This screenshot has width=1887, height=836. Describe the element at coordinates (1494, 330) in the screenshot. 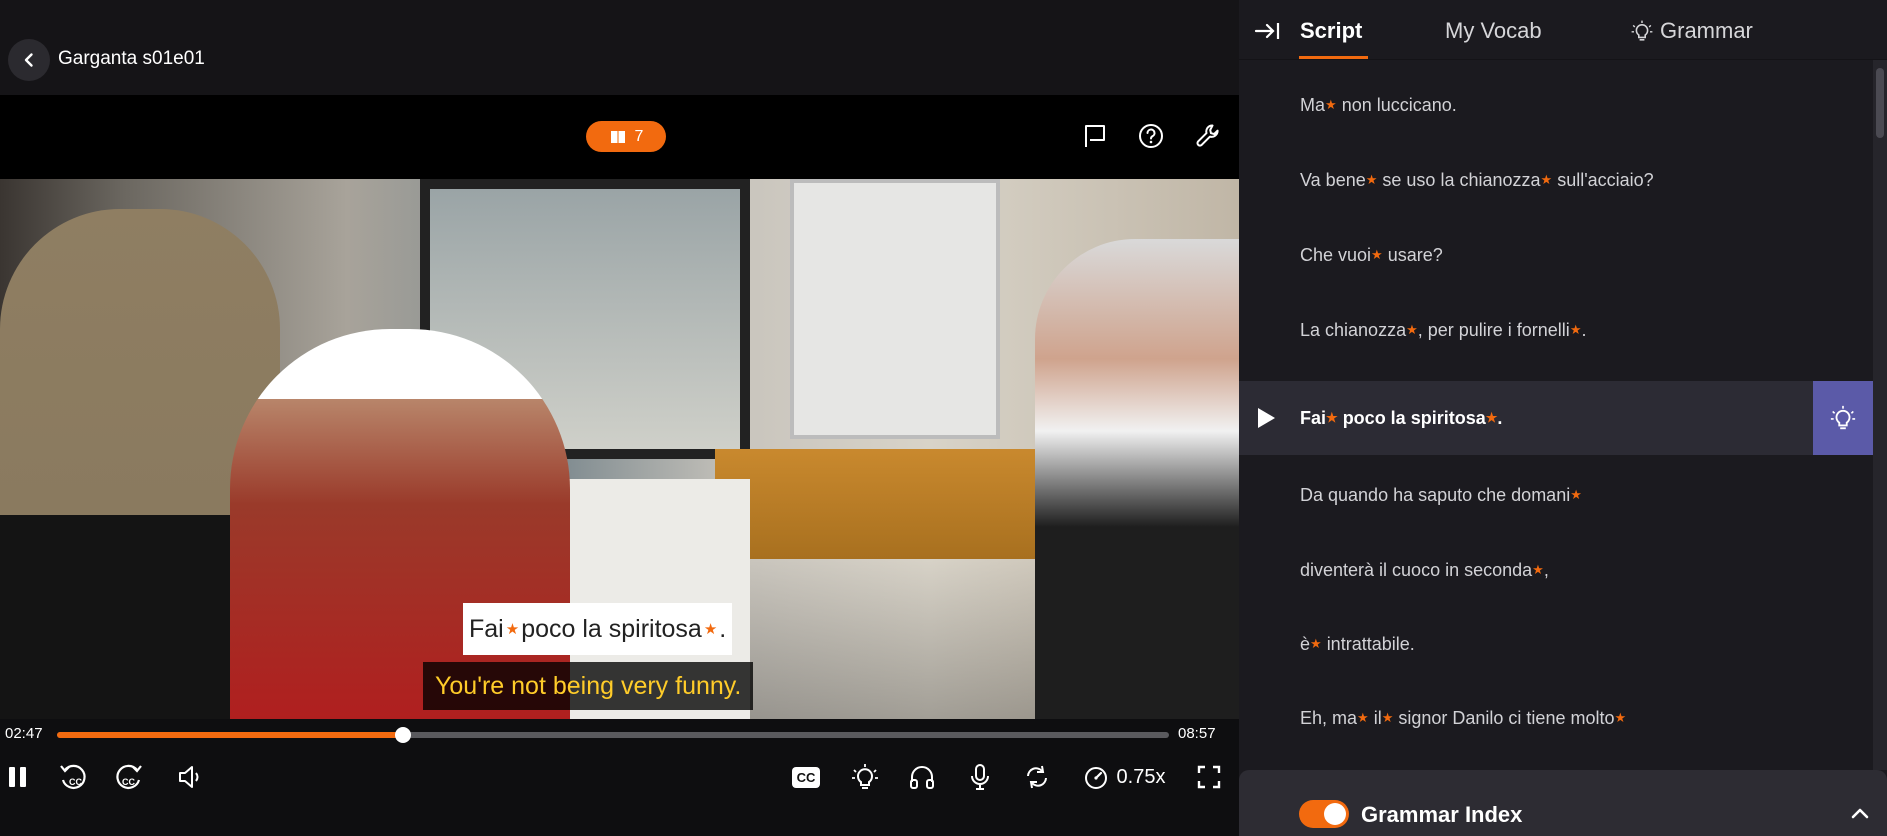

I see `script-word: , per pulire i fornelli` at that location.